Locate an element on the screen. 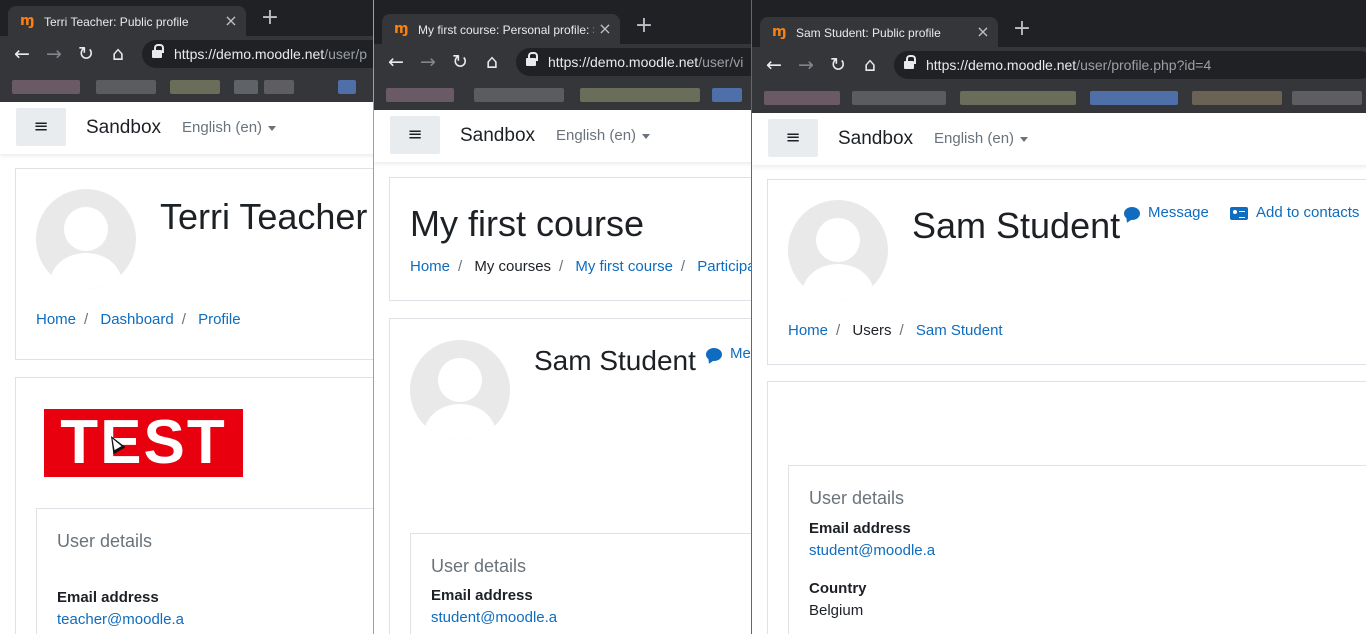 This screenshot has width=1366, height=634. add-contact-icon is located at coordinates (1239, 213).